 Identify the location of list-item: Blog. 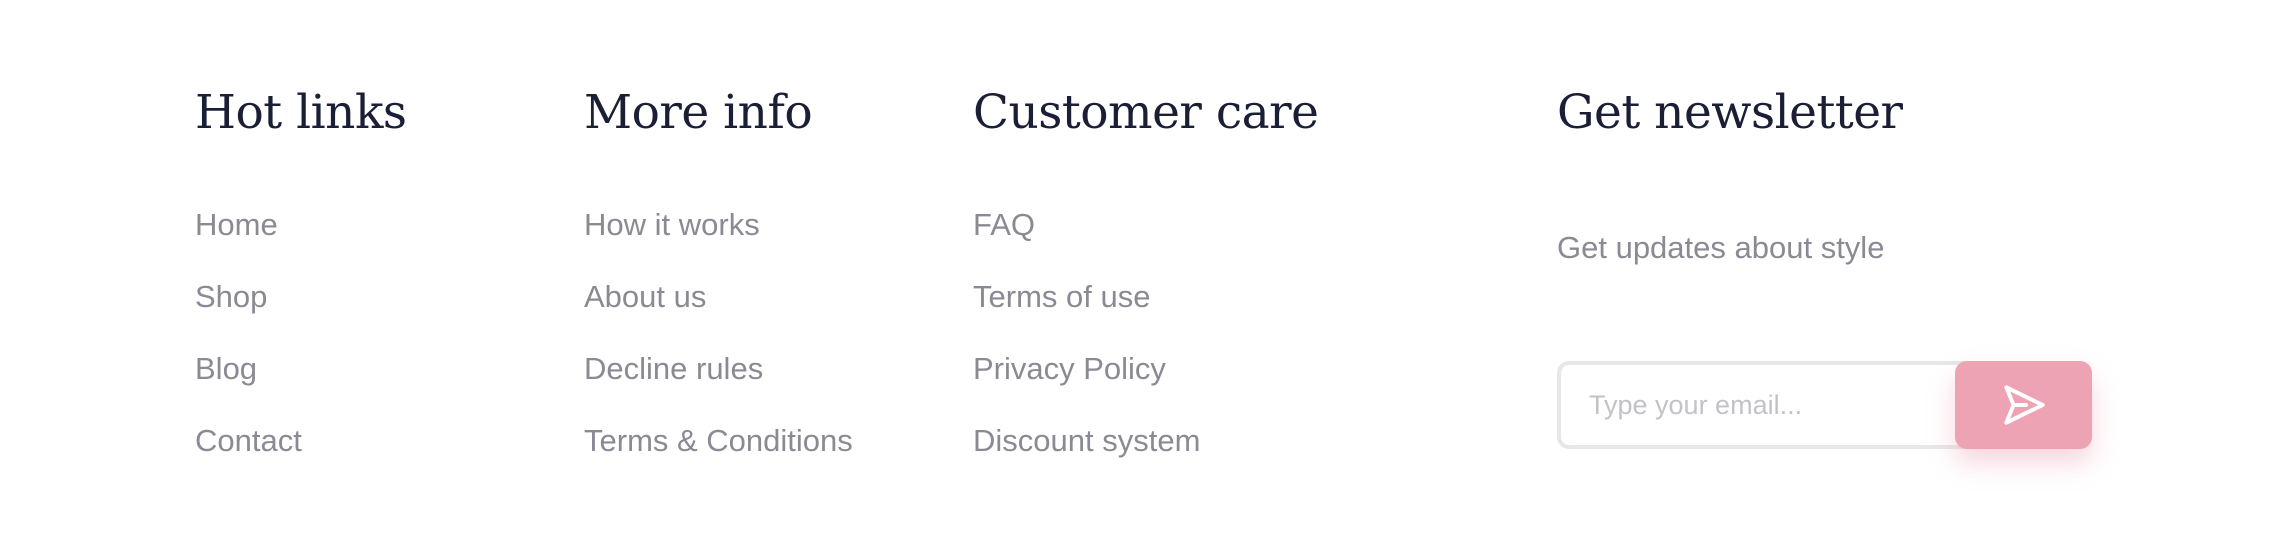
(248, 369).